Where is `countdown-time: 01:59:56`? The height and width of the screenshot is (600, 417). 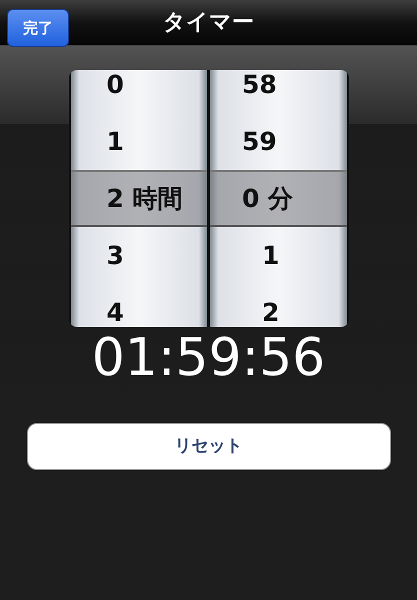 countdown-time: 01:59:56 is located at coordinates (209, 358).